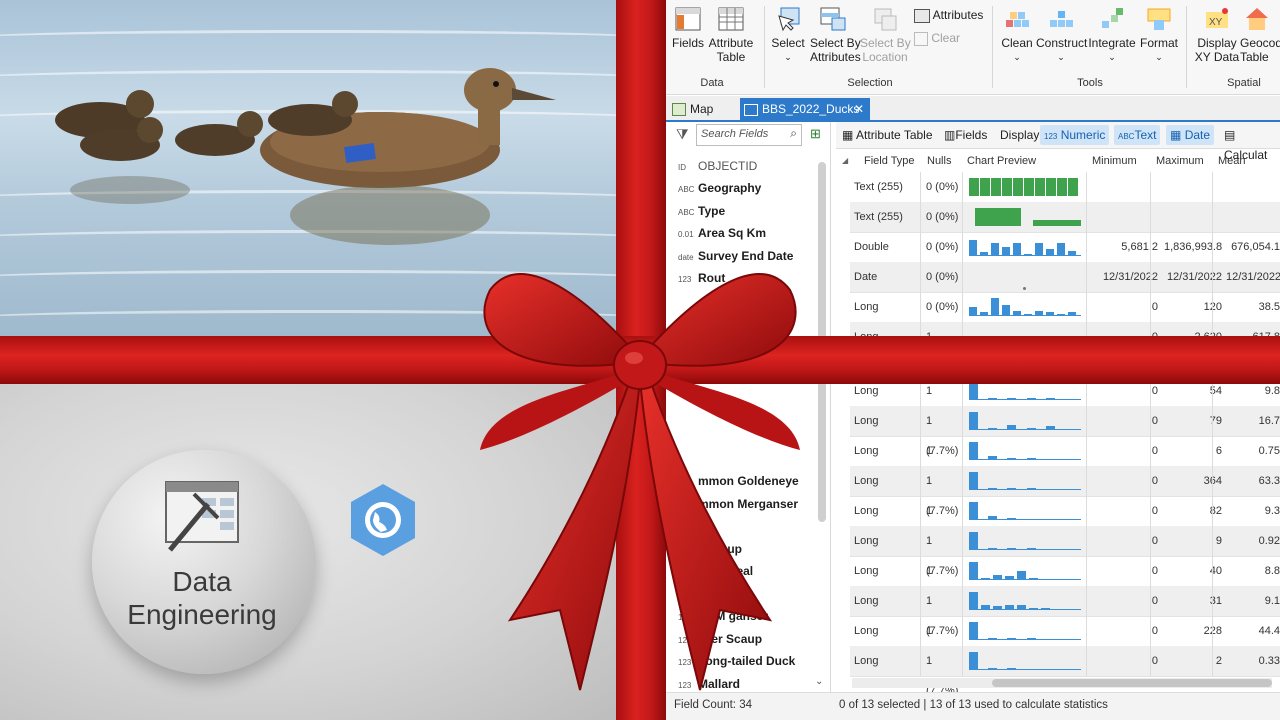  What do you see at coordinates (1061, 35) in the screenshot?
I see `construct-button: Construct ⌄` at bounding box center [1061, 35].